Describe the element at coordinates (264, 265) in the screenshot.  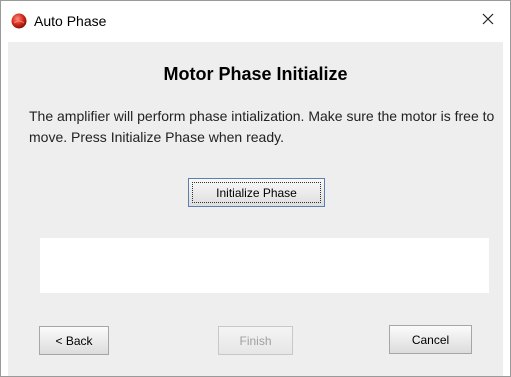
I see `status-text-area` at that location.